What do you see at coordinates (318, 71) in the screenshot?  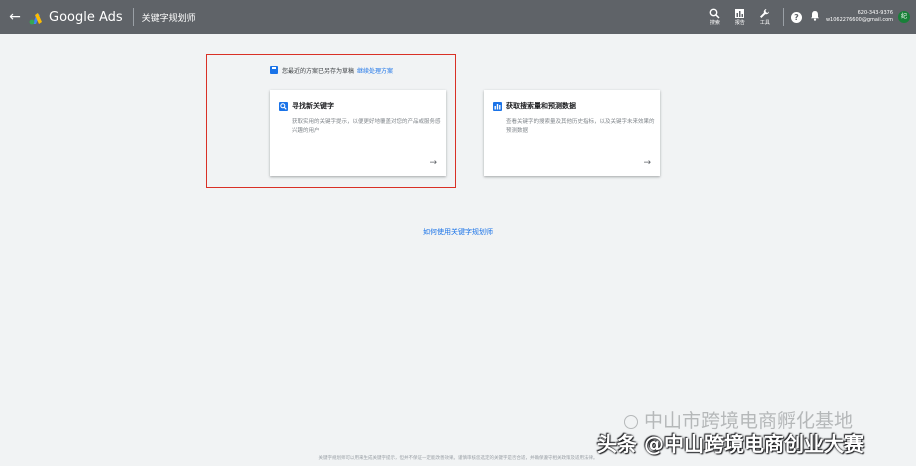 I see `draft-text: 您最近的方案已另存为草稿` at bounding box center [318, 71].